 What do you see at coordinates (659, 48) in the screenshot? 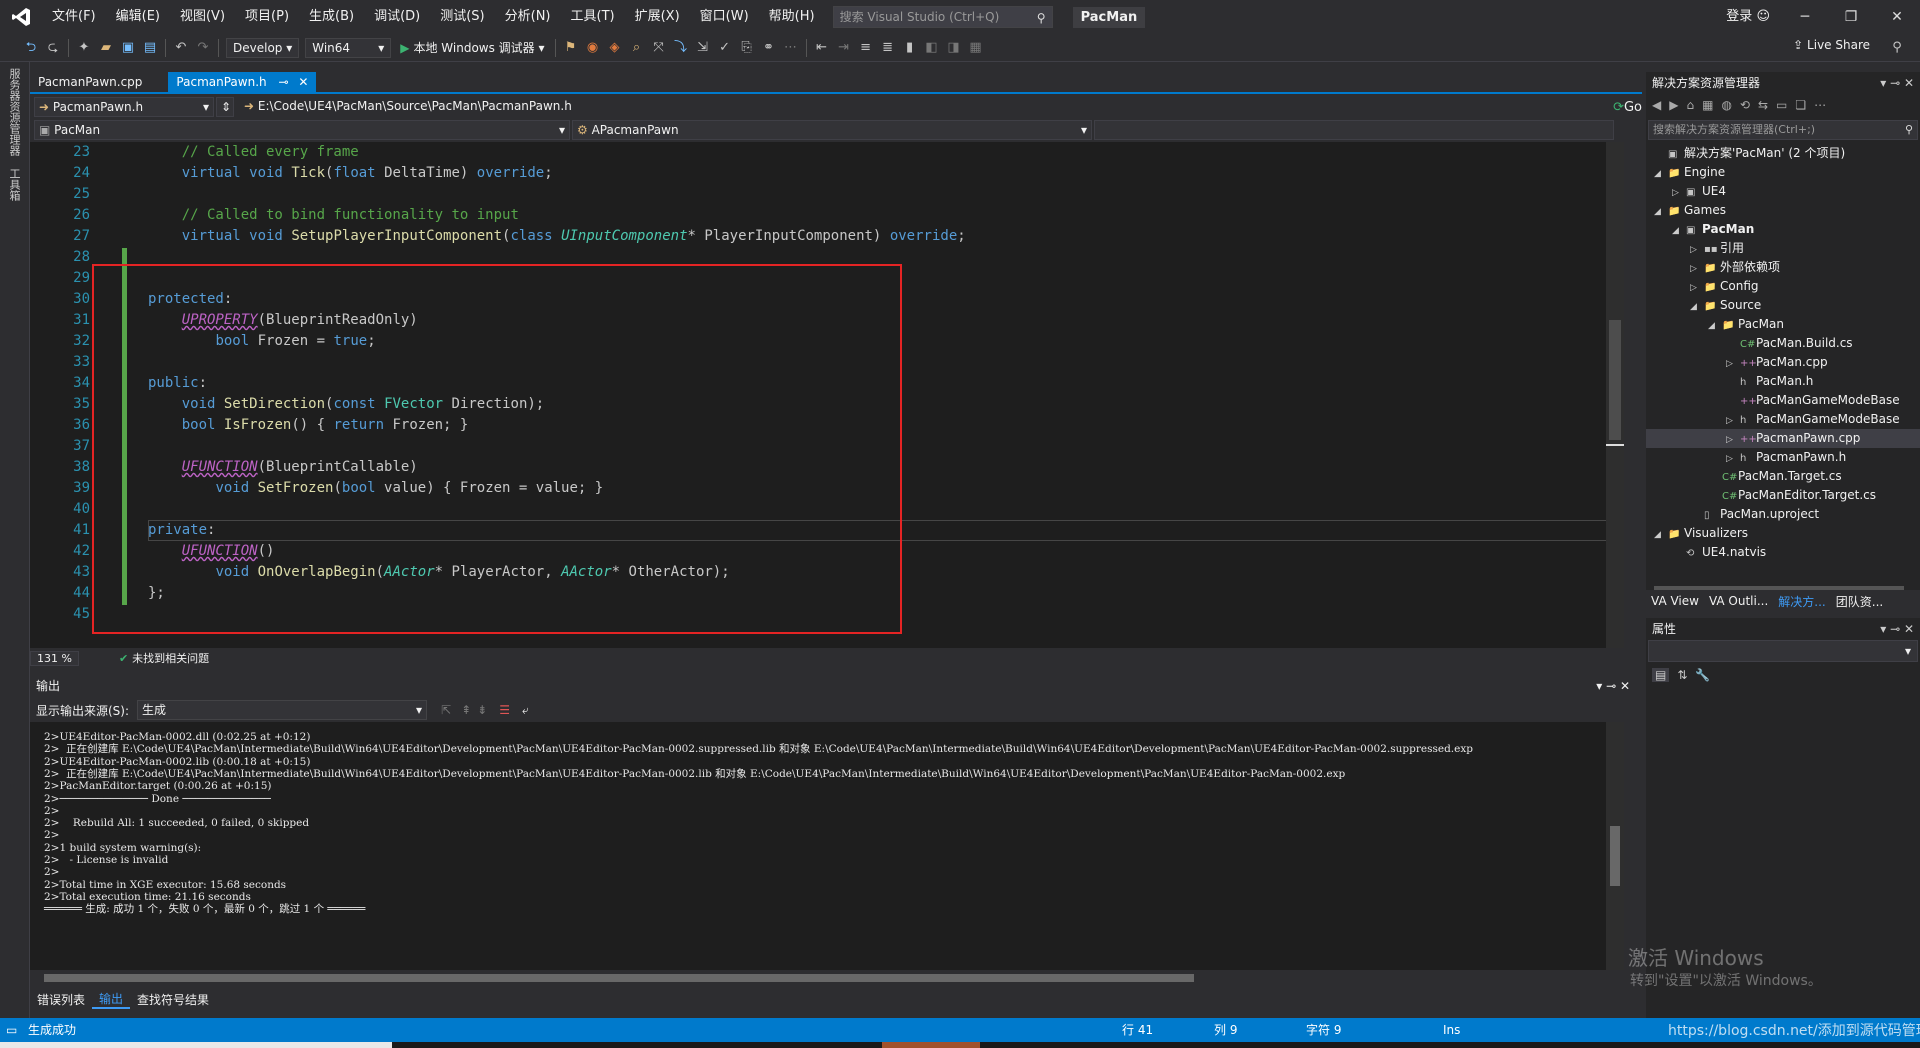
I see `refactor-icon: ⤧` at bounding box center [659, 48].